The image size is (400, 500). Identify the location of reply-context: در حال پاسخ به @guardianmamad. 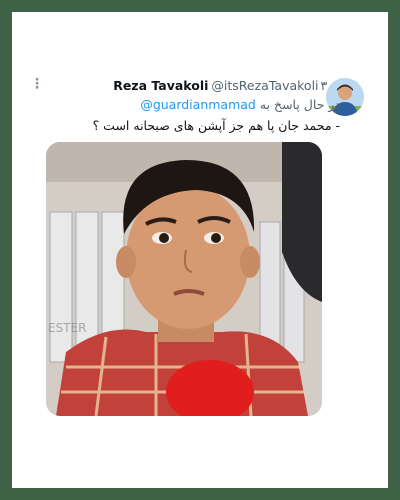
(240, 105).